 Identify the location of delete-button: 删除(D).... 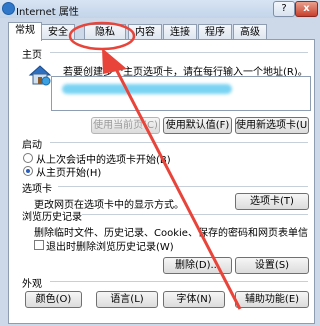
(197, 265).